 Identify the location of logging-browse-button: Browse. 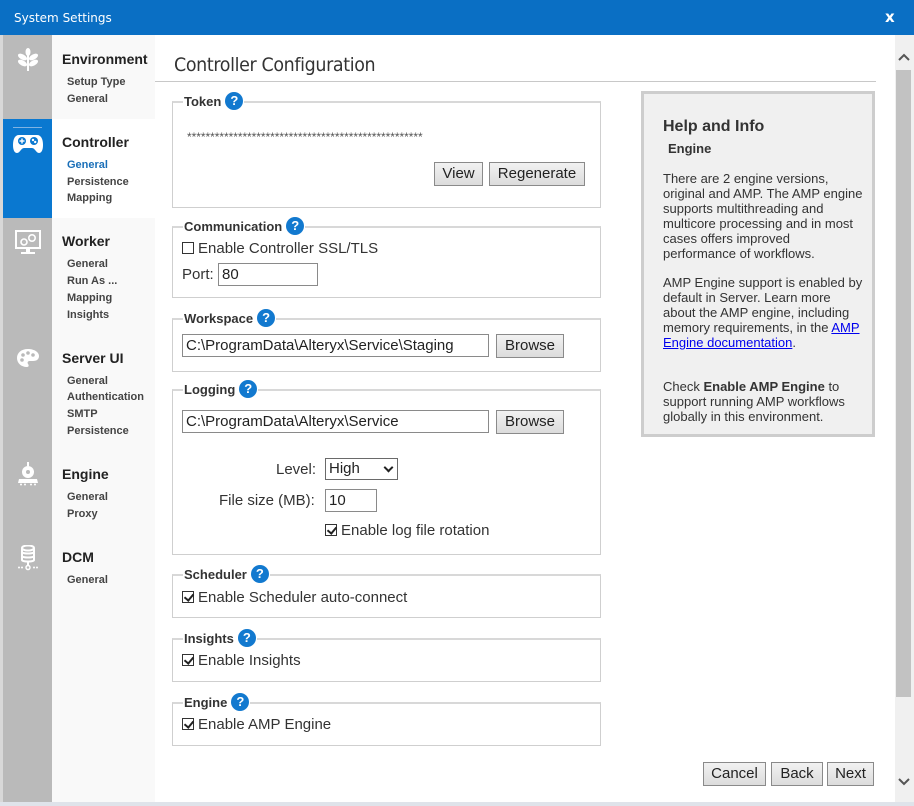
(530, 422).